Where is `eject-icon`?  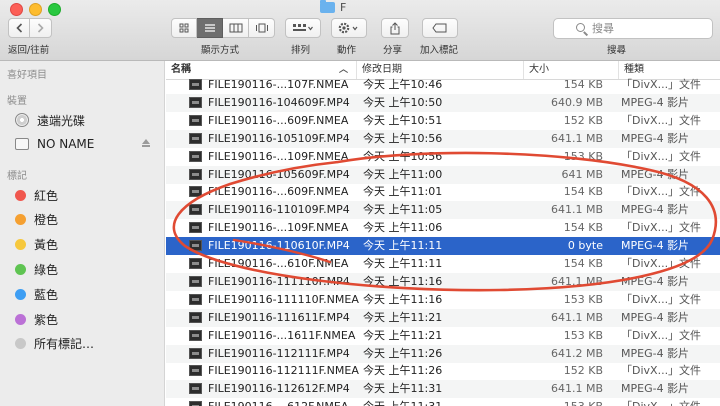
eject-icon is located at coordinates (146, 143).